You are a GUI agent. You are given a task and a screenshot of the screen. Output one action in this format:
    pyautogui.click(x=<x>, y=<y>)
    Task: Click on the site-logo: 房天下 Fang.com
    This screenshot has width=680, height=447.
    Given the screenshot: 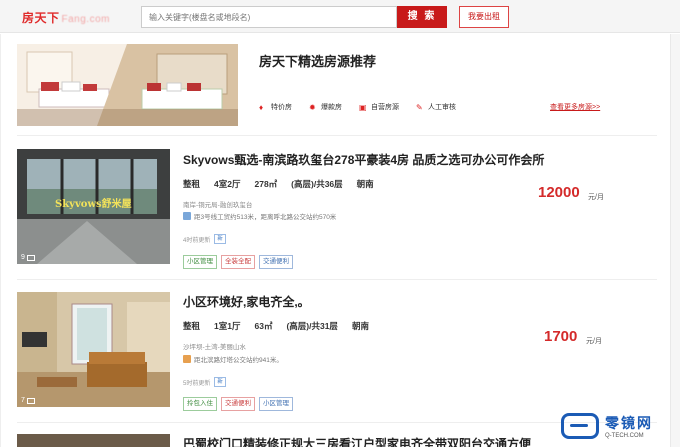 What is the action you would take?
    pyautogui.click(x=66, y=17)
    